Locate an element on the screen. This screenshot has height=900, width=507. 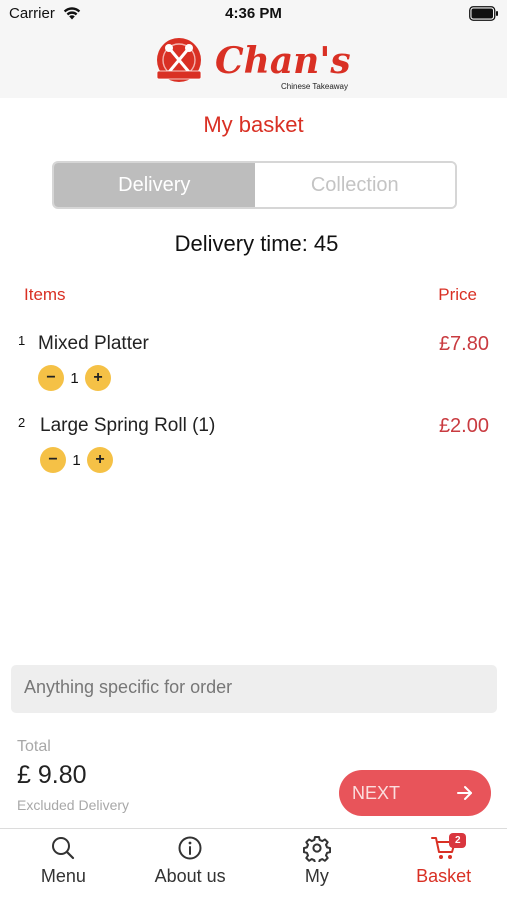
items-column-header: Items is located at coordinates (45, 294).